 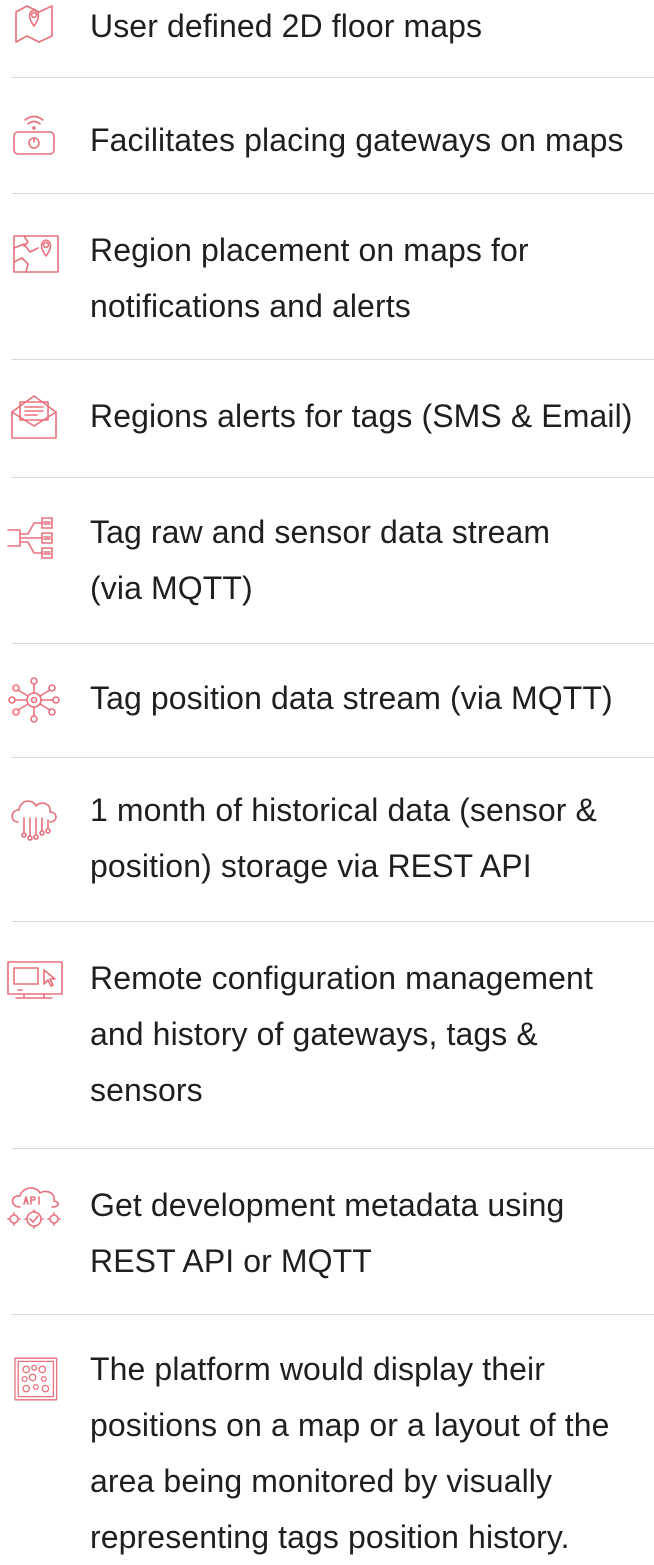 I want to click on monitor-cursor-icon, so click(x=35, y=982).